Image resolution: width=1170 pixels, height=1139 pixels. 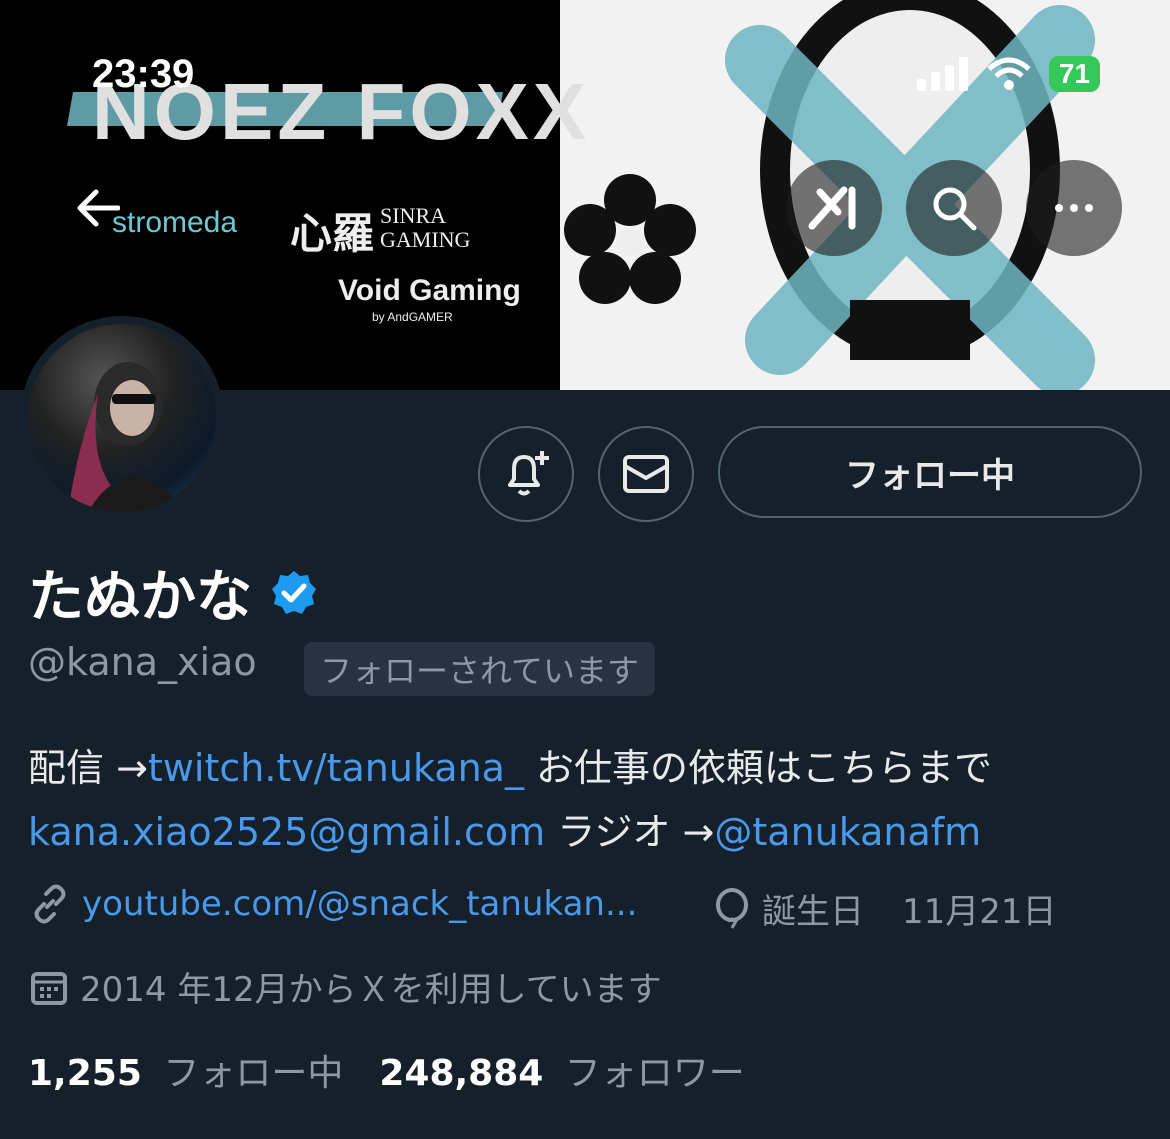 I want to click on grok-icon, so click(x=832, y=208).